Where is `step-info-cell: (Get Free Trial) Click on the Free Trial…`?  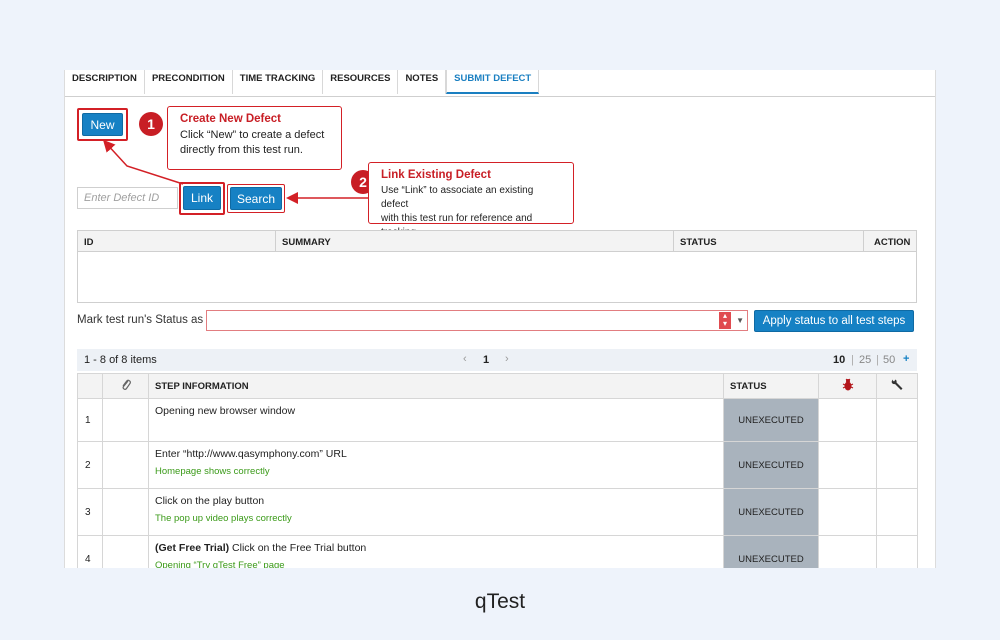
step-info-cell: (Get Free Trial) Click on the Free Trial… is located at coordinates (436, 551).